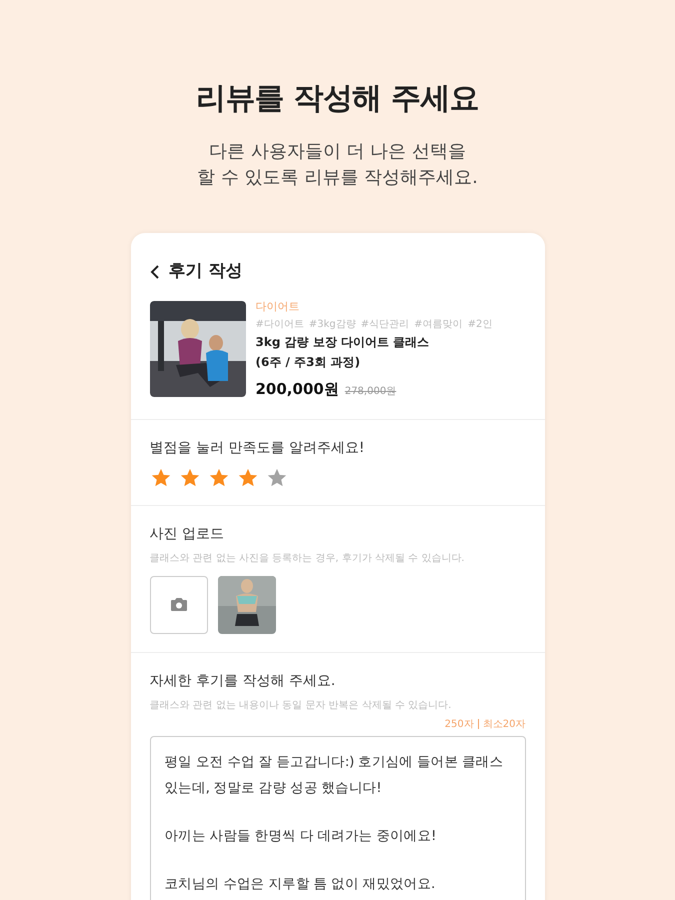 This screenshot has width=675, height=900. What do you see at coordinates (504, 725) in the screenshot?
I see `minimum-length: 최소20자` at bounding box center [504, 725].